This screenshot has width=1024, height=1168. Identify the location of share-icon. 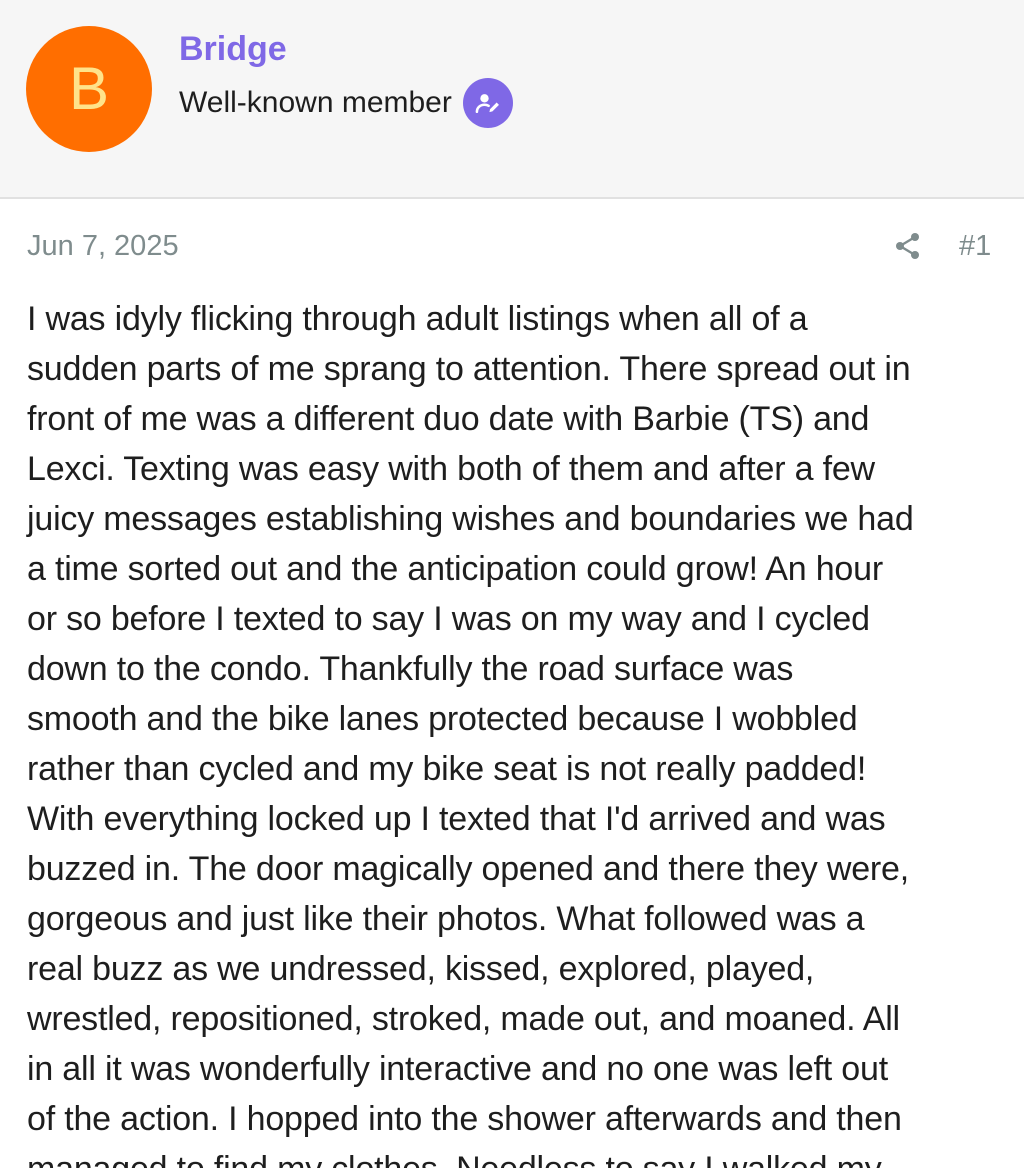
(908, 246).